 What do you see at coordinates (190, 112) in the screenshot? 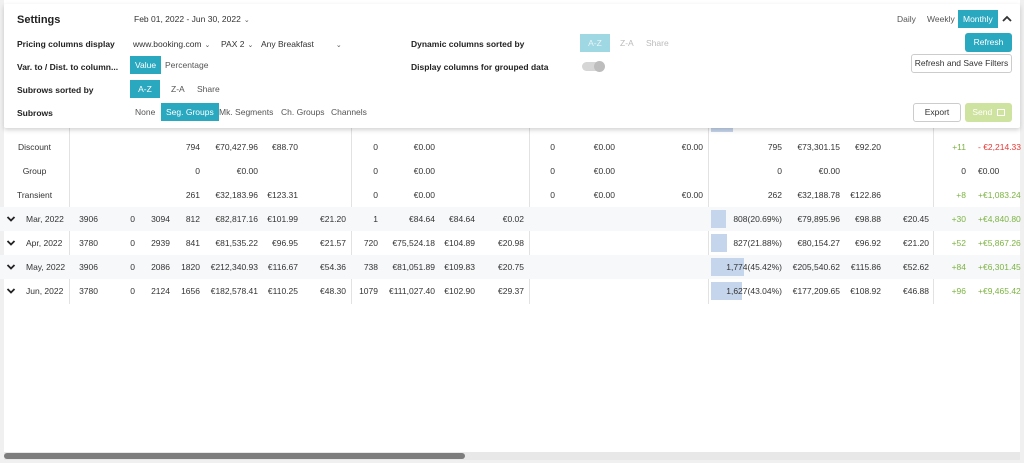
I see `subrows-seg-groups: Seg. Groups` at bounding box center [190, 112].